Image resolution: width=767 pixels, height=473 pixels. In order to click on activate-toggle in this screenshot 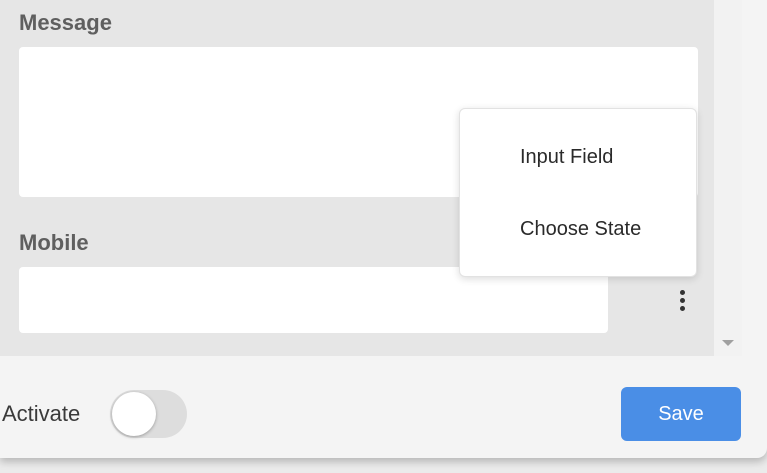, I will do `click(148, 414)`.